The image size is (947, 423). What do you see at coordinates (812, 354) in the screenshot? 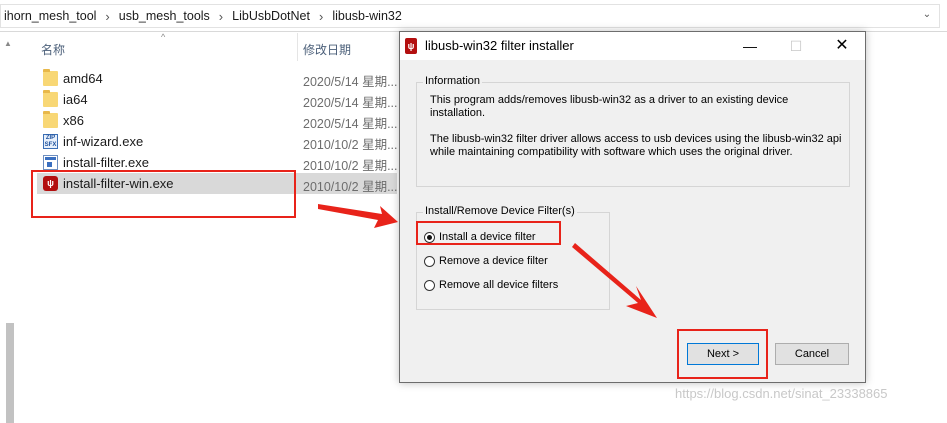
I see `cancel-button: Cancel` at bounding box center [812, 354].